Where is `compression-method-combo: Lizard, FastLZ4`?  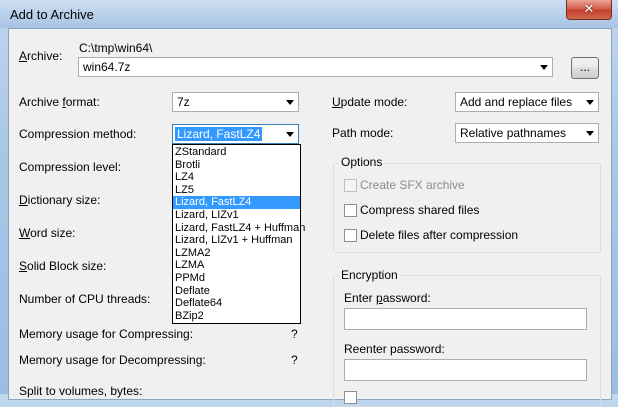 compression-method-combo: Lizard, FastLZ4 is located at coordinates (235, 134).